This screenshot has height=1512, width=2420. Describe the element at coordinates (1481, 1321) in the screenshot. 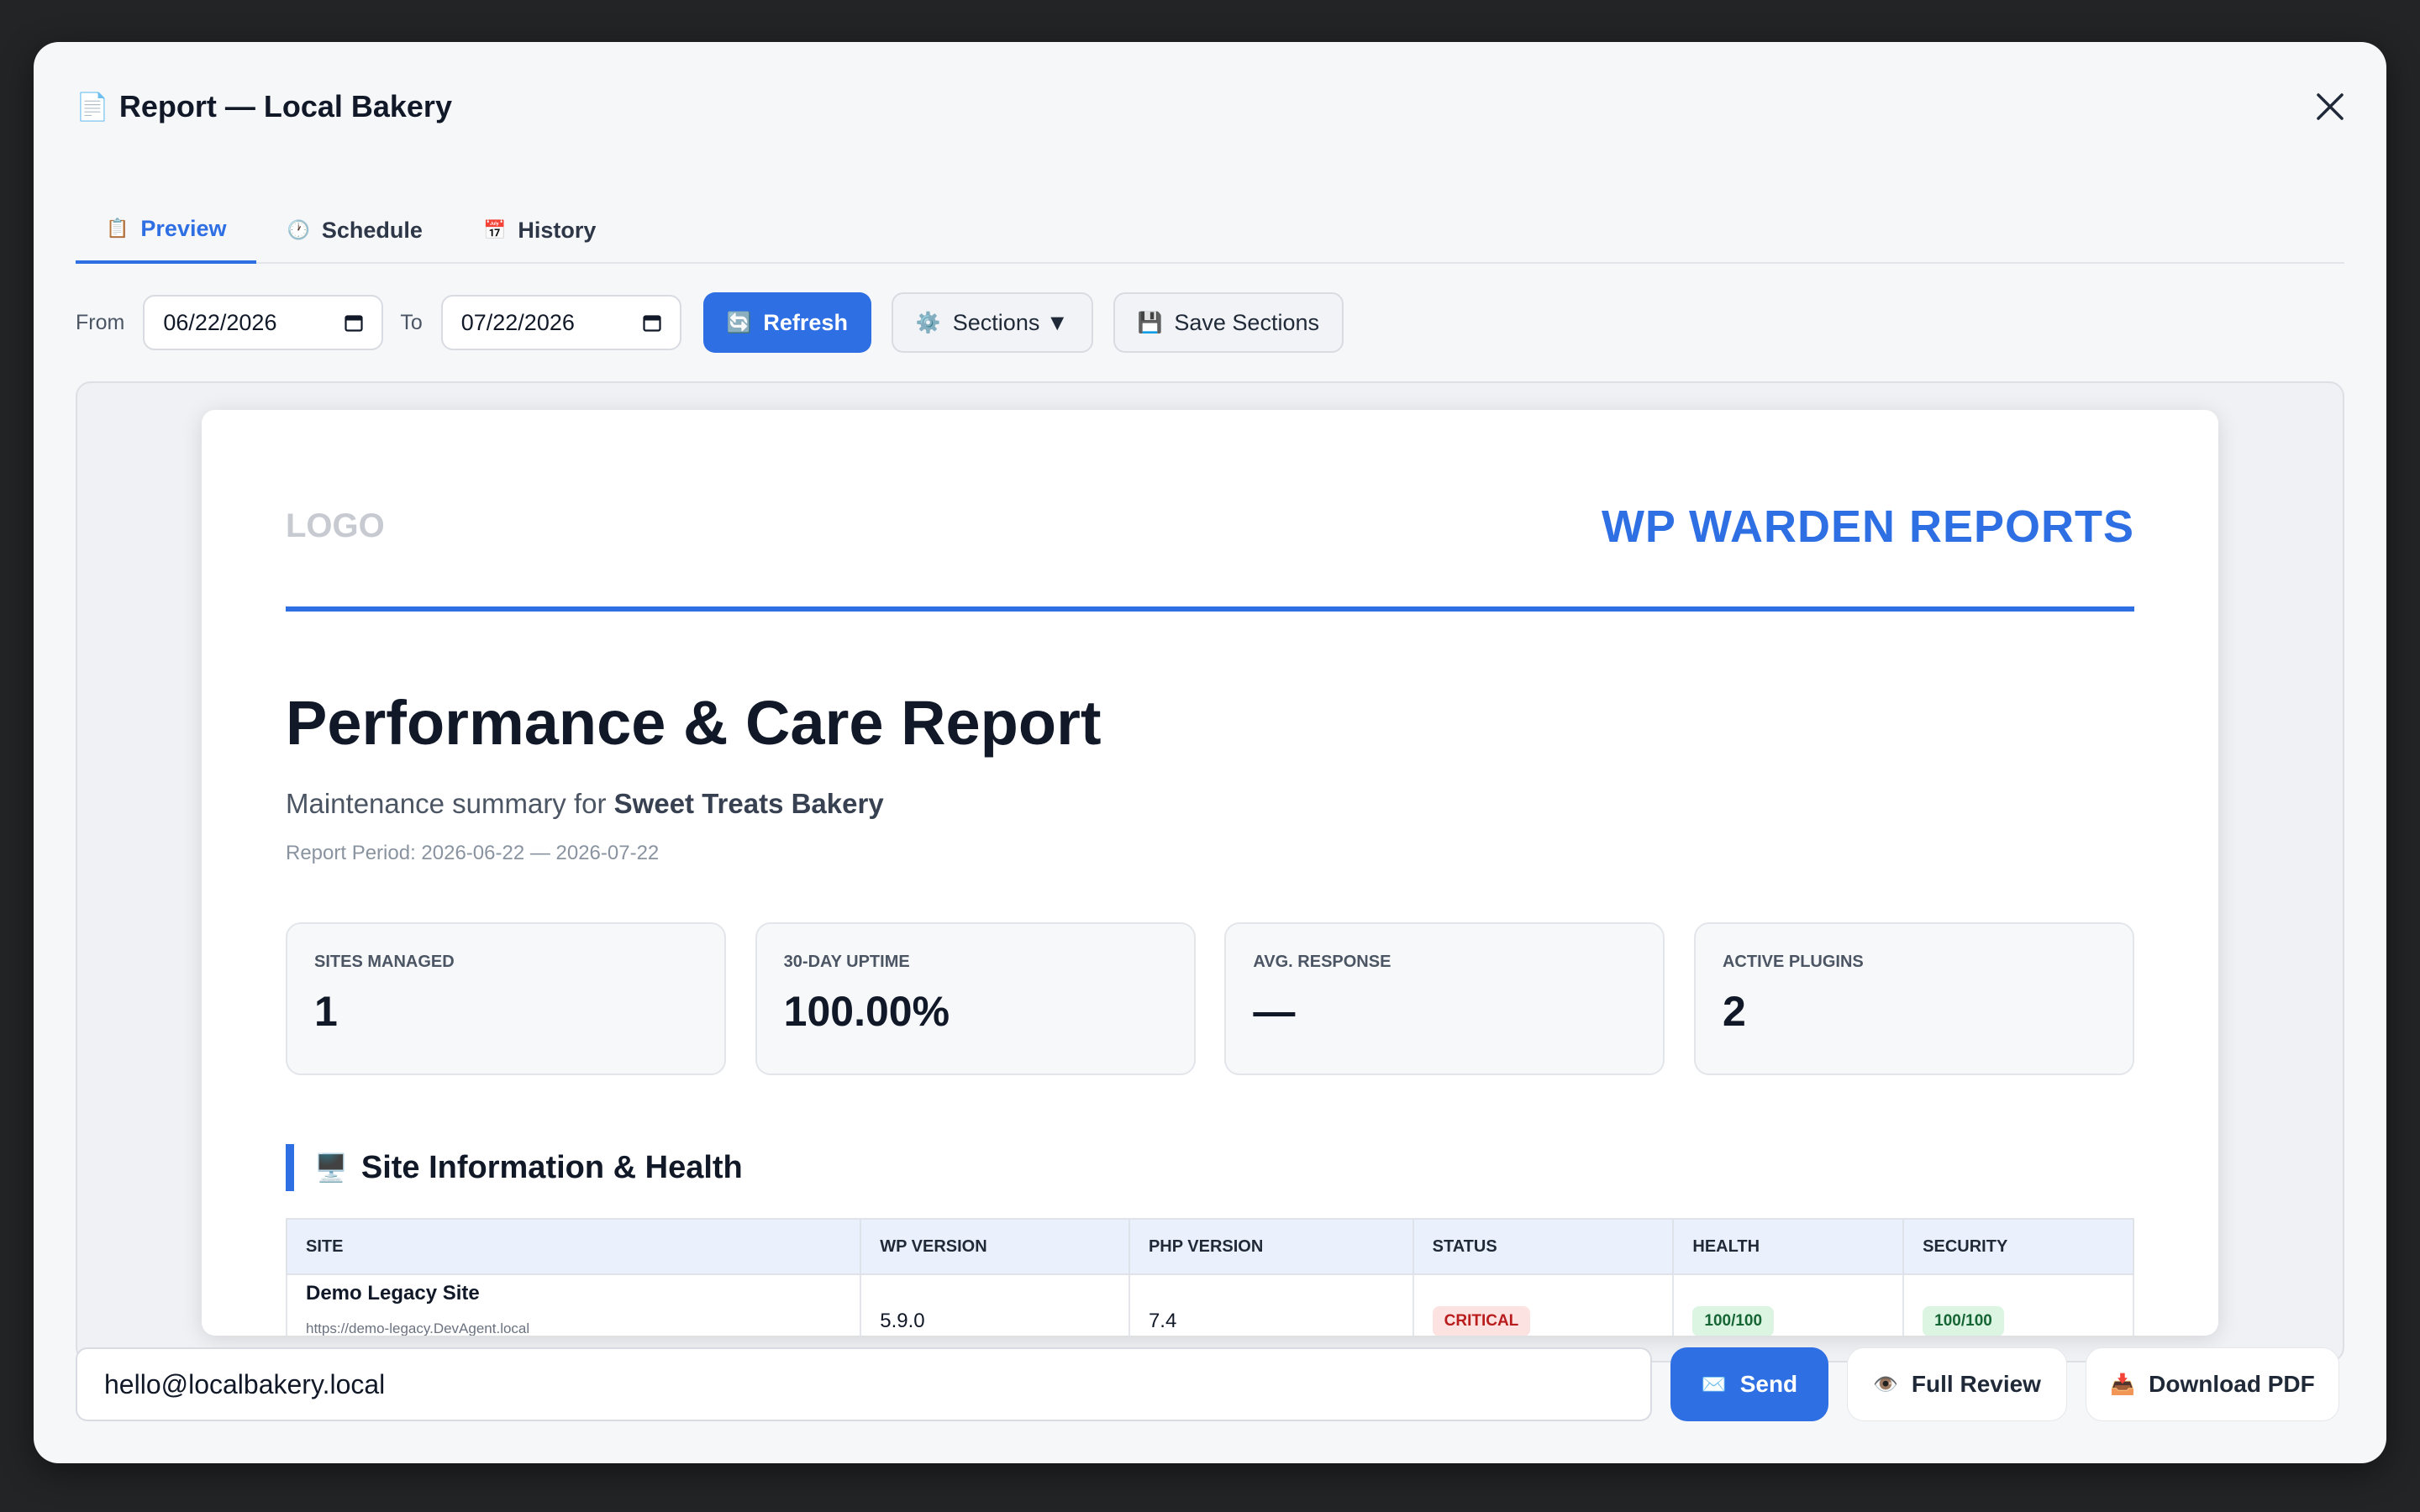

I see `status-badge: CRITICAL` at that location.